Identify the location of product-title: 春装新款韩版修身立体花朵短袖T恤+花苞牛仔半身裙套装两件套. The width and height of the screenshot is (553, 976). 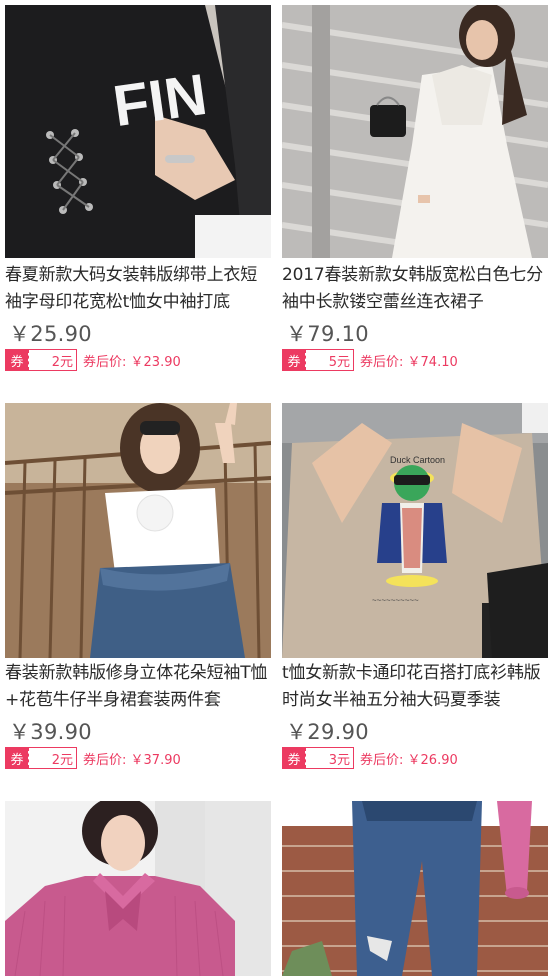
(138, 687).